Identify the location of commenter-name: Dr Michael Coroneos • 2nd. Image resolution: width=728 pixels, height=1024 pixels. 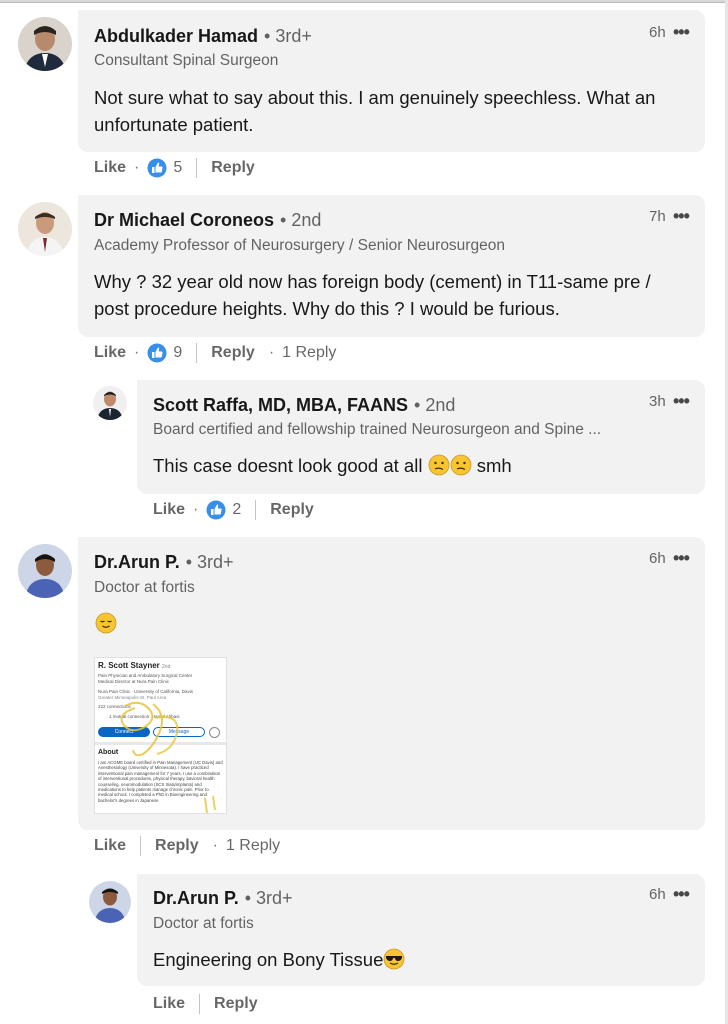
(207, 220).